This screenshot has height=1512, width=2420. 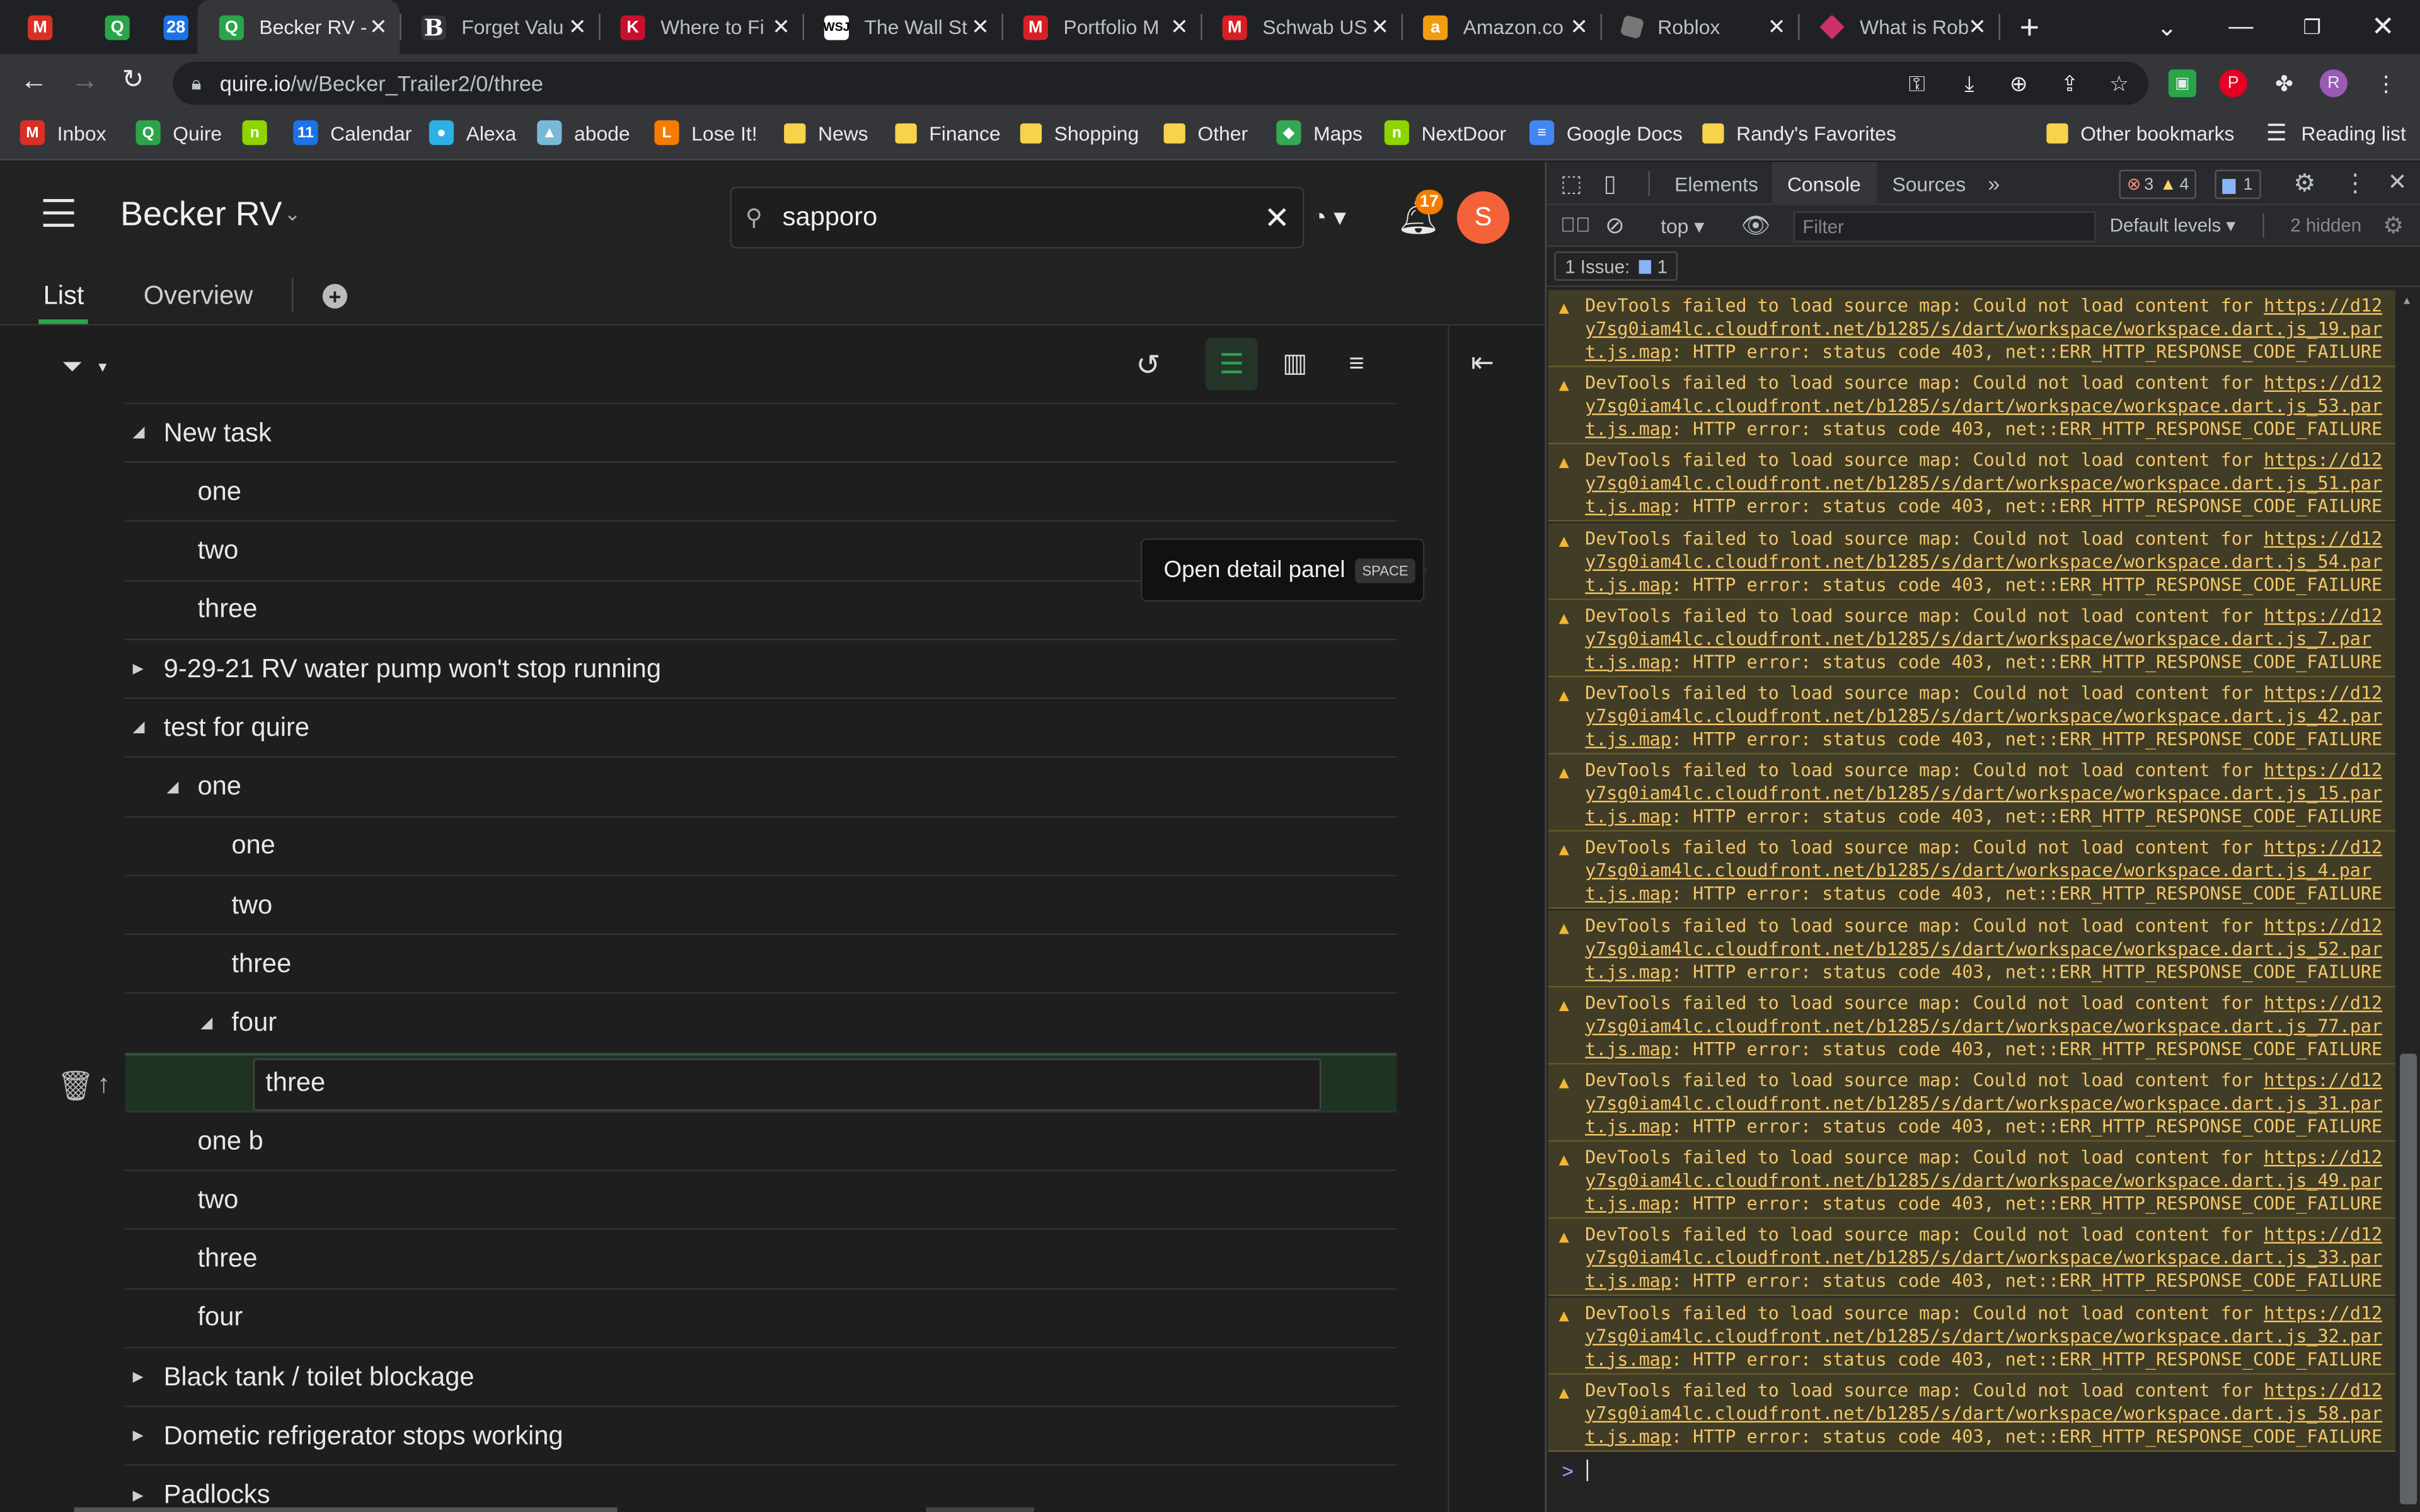 I want to click on console-settings-icon: ⚙, so click(x=2393, y=225).